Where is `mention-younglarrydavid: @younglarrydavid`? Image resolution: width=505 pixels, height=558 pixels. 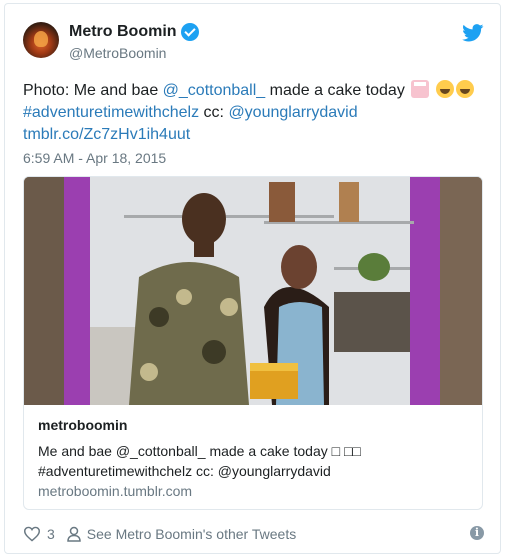 mention-younglarrydavid: @younglarrydavid is located at coordinates (292, 112).